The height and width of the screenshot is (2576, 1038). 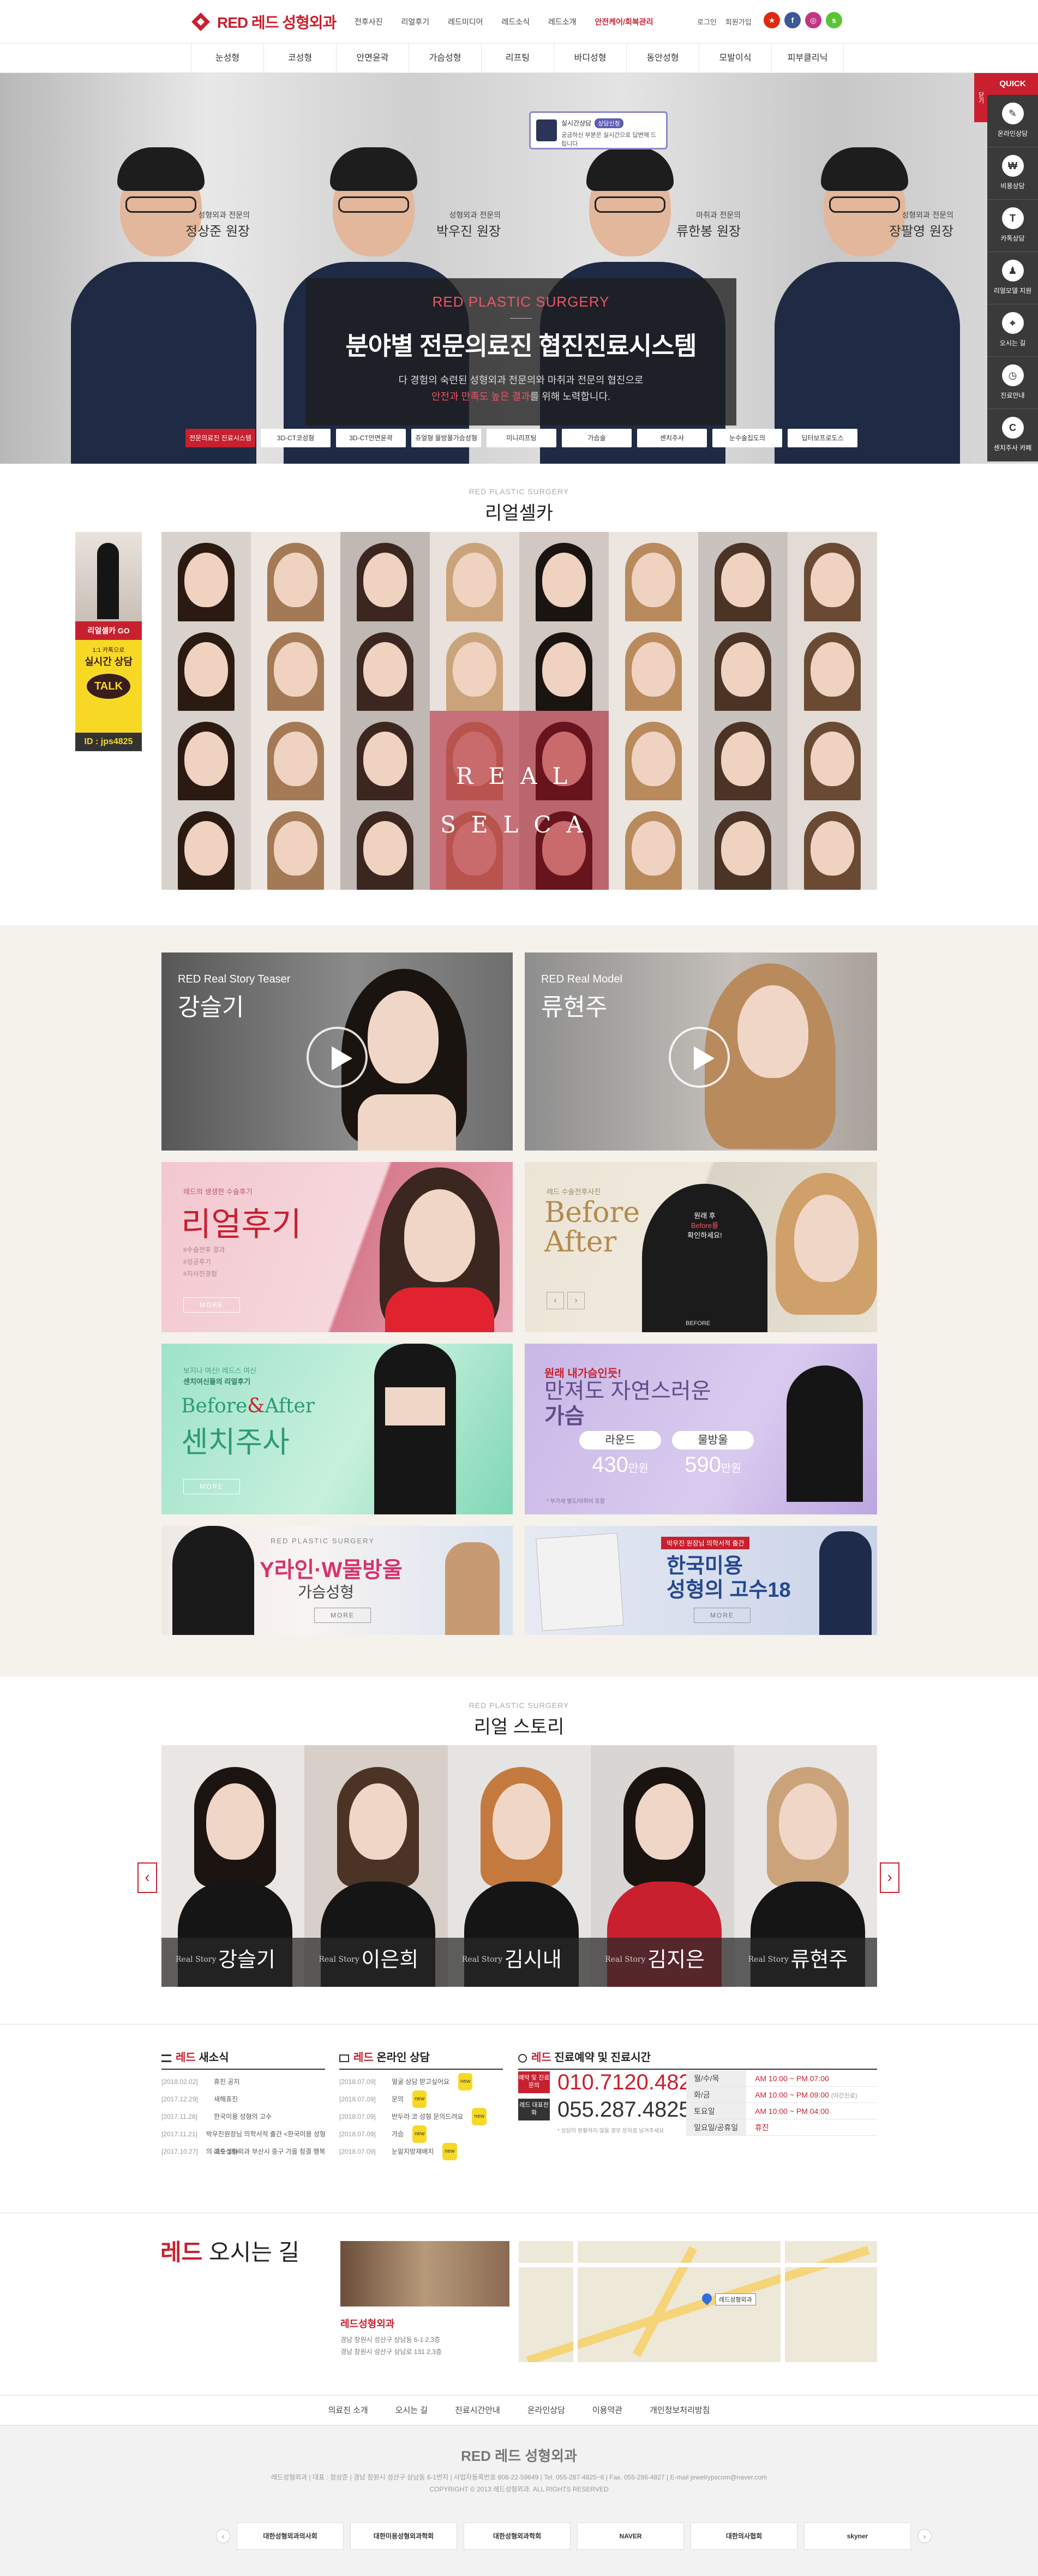 I want to click on y-line-card: RED PLASTIC SURGERY Y라인·W물방울 가슴성형 MORE, so click(x=337, y=1581).